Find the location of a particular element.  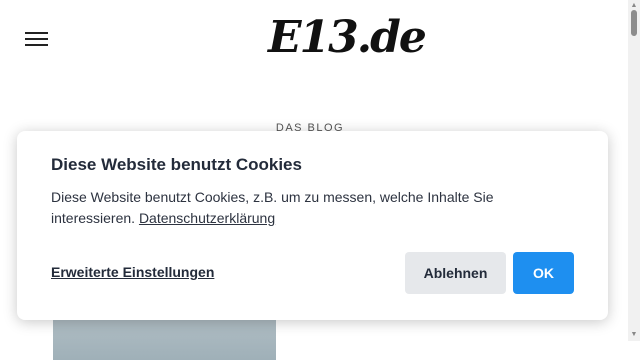

site-logo: E13.de is located at coordinates (347, 38).